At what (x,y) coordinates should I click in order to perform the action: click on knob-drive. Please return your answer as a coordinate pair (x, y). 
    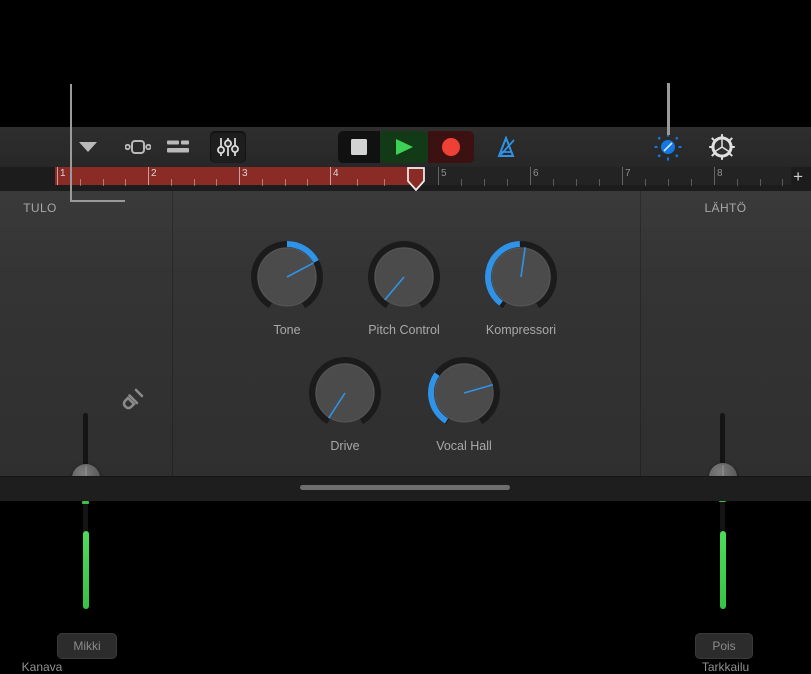
    Looking at the image, I should click on (345, 393).